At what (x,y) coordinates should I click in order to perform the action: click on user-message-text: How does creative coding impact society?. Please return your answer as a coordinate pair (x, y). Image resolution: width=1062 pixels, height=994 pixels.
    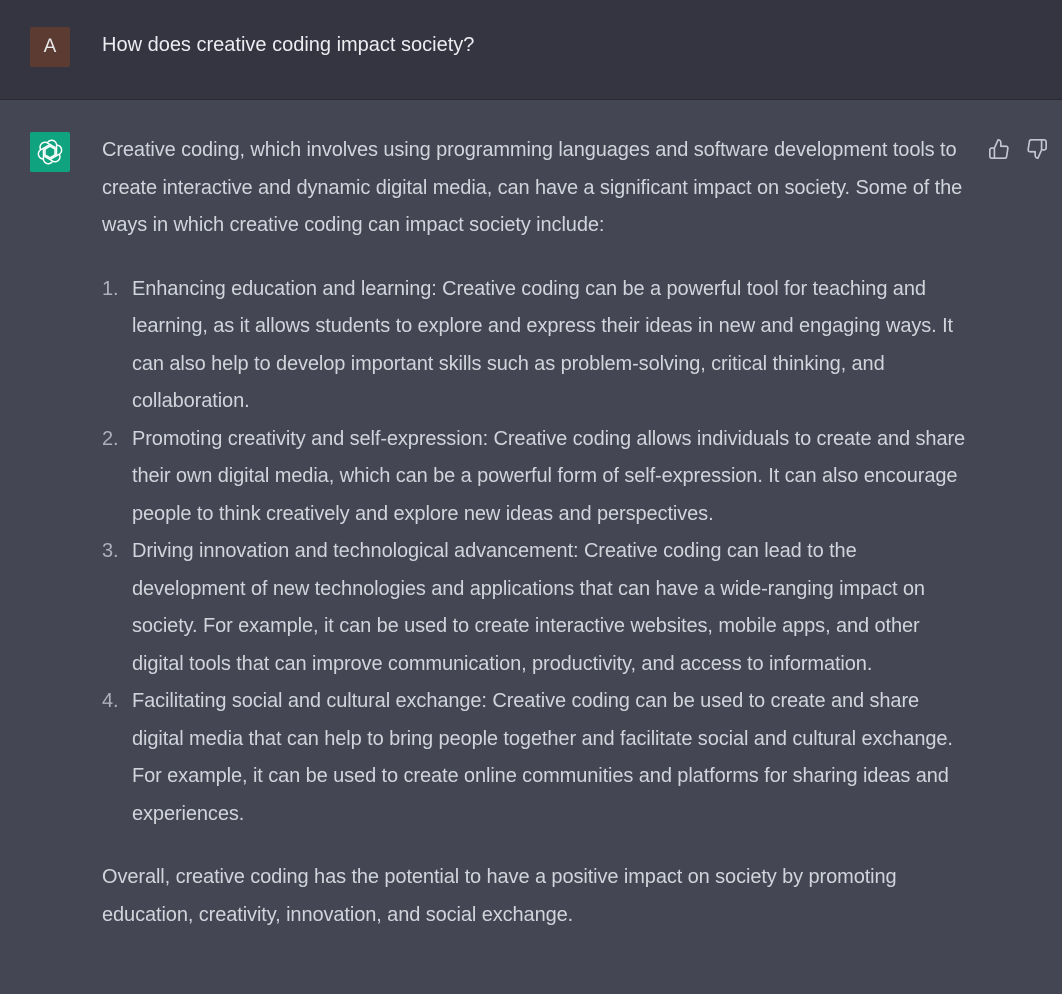
    Looking at the image, I should click on (288, 45).